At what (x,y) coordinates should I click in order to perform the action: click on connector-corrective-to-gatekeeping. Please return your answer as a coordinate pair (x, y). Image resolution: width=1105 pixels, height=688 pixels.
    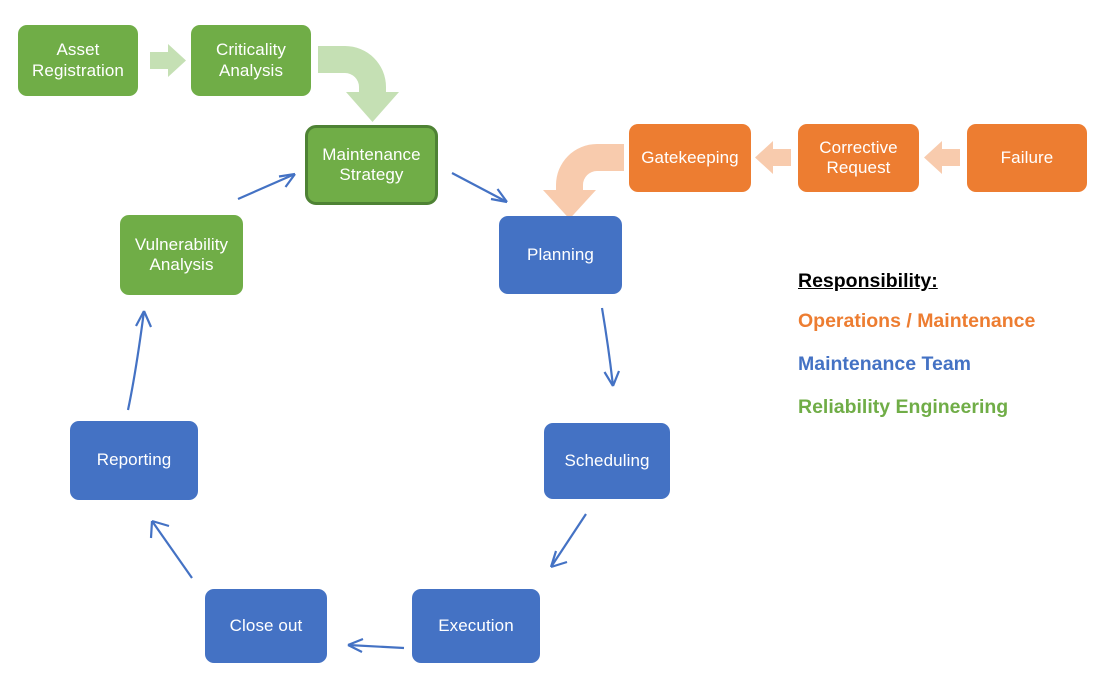
    Looking at the image, I should click on (773, 157).